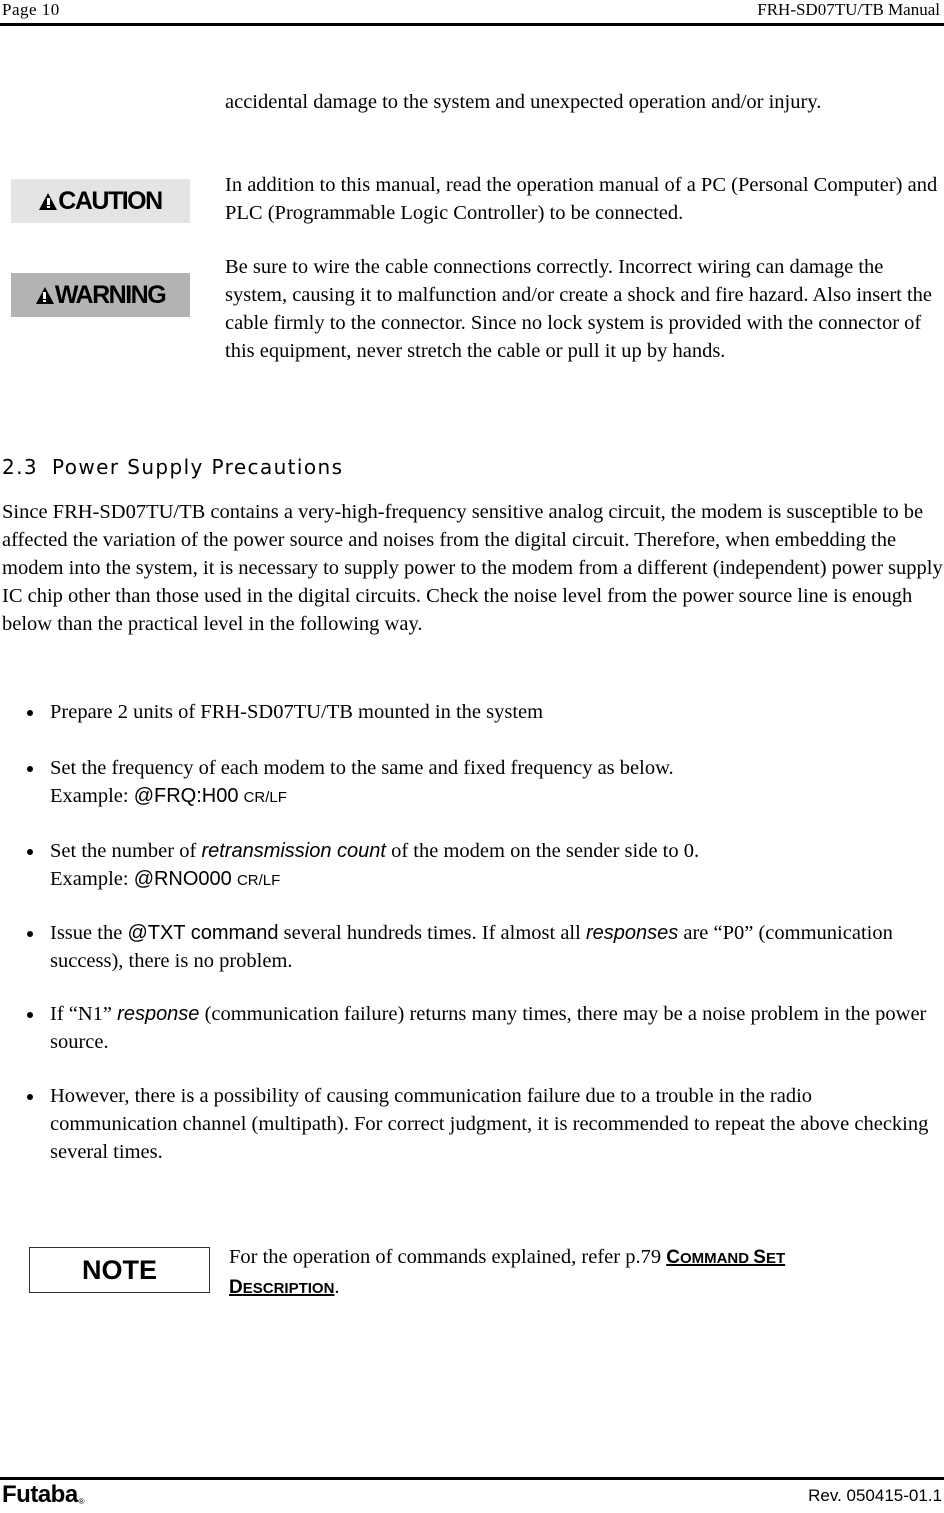 The height and width of the screenshot is (1513, 944). Describe the element at coordinates (81, 1501) in the screenshot. I see `registered-icon: ®` at that location.